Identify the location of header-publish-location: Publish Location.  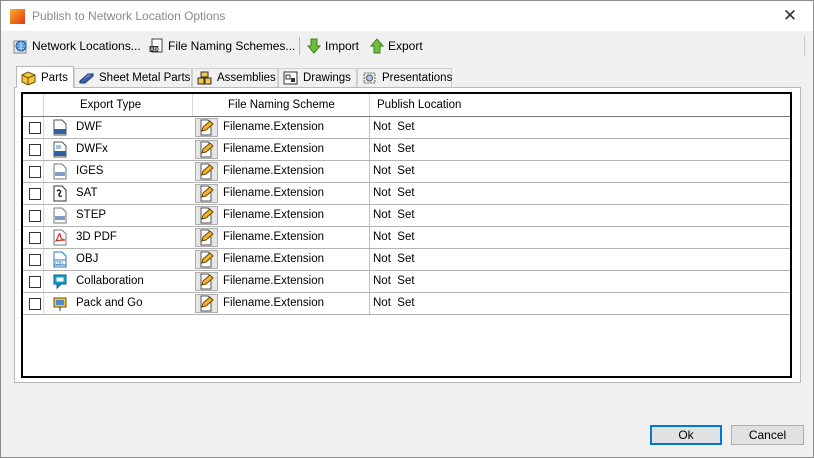
(419, 105).